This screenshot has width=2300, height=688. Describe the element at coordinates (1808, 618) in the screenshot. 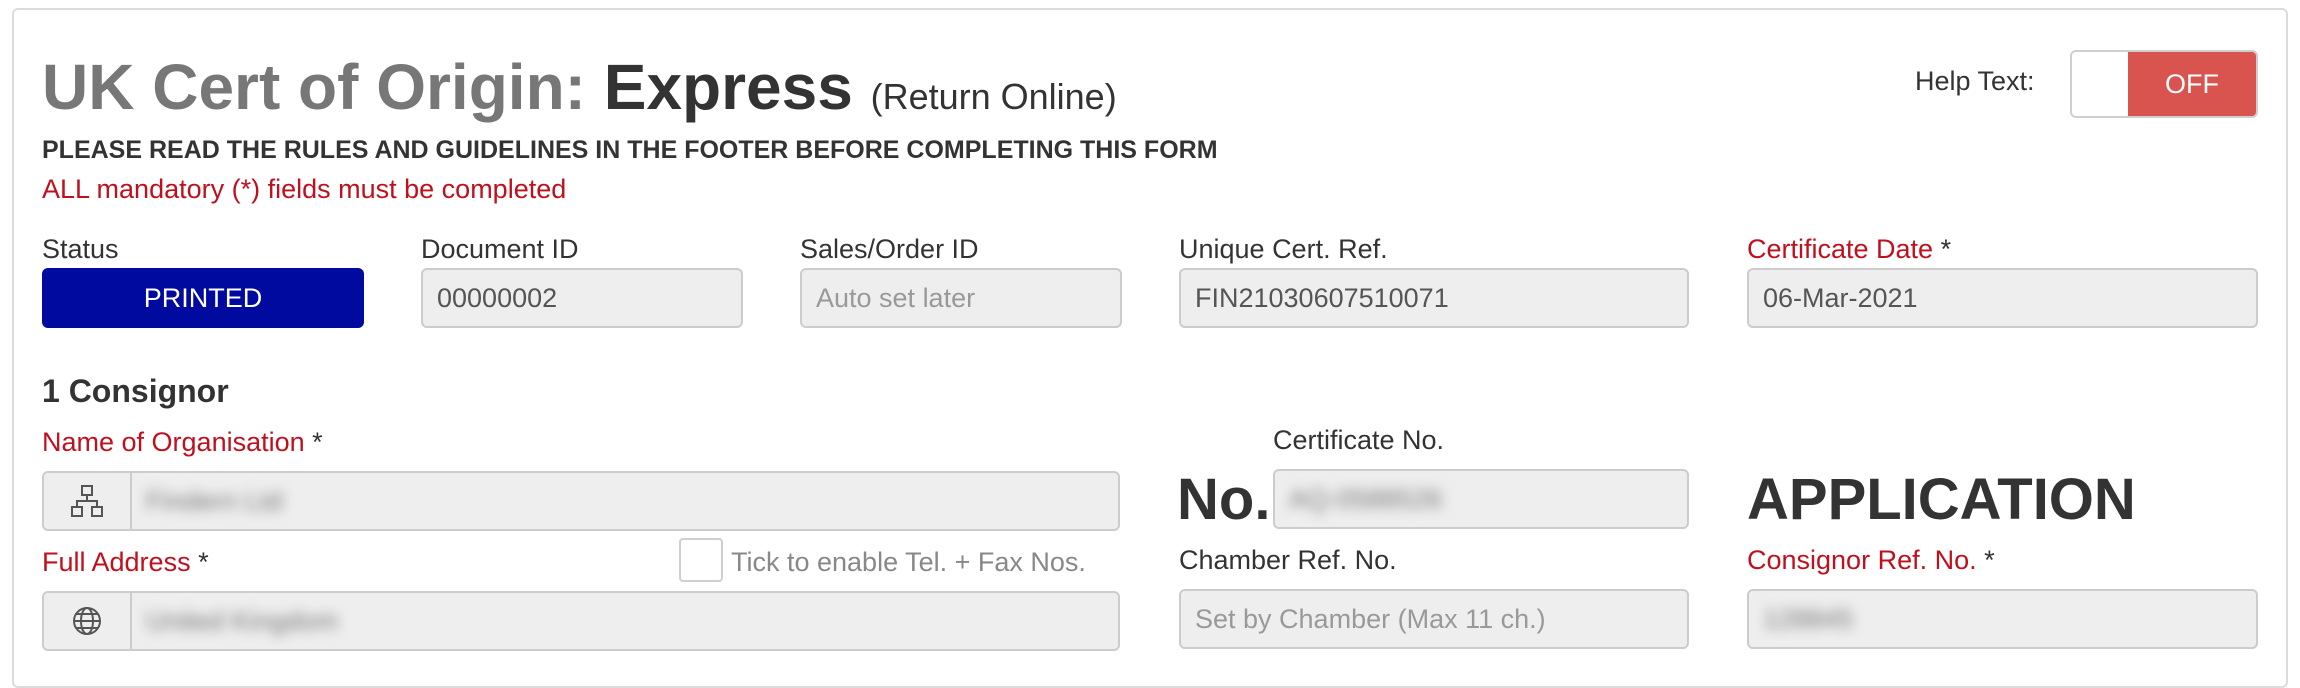

I see `consignor-ref-value: 128845` at that location.